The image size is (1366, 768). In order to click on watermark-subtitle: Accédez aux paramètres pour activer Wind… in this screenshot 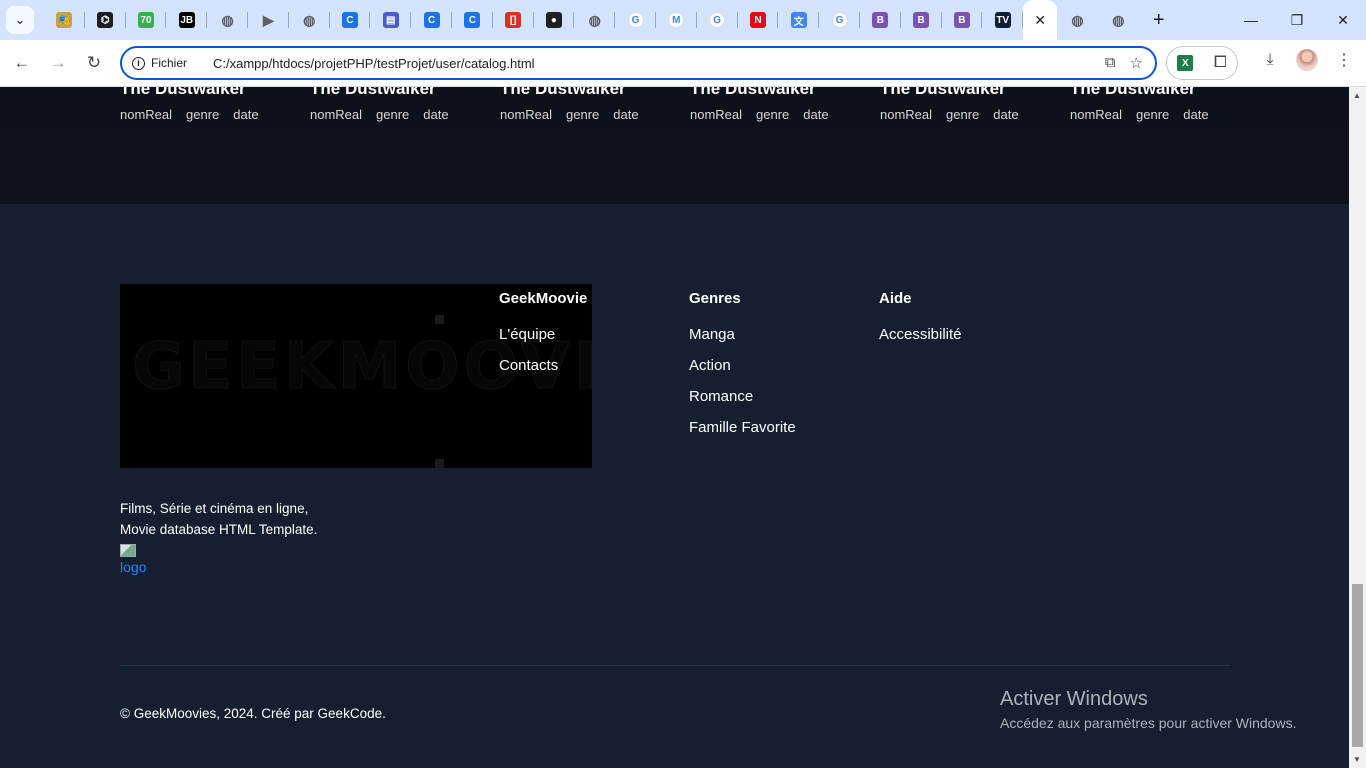, I will do `click(1148, 723)`.